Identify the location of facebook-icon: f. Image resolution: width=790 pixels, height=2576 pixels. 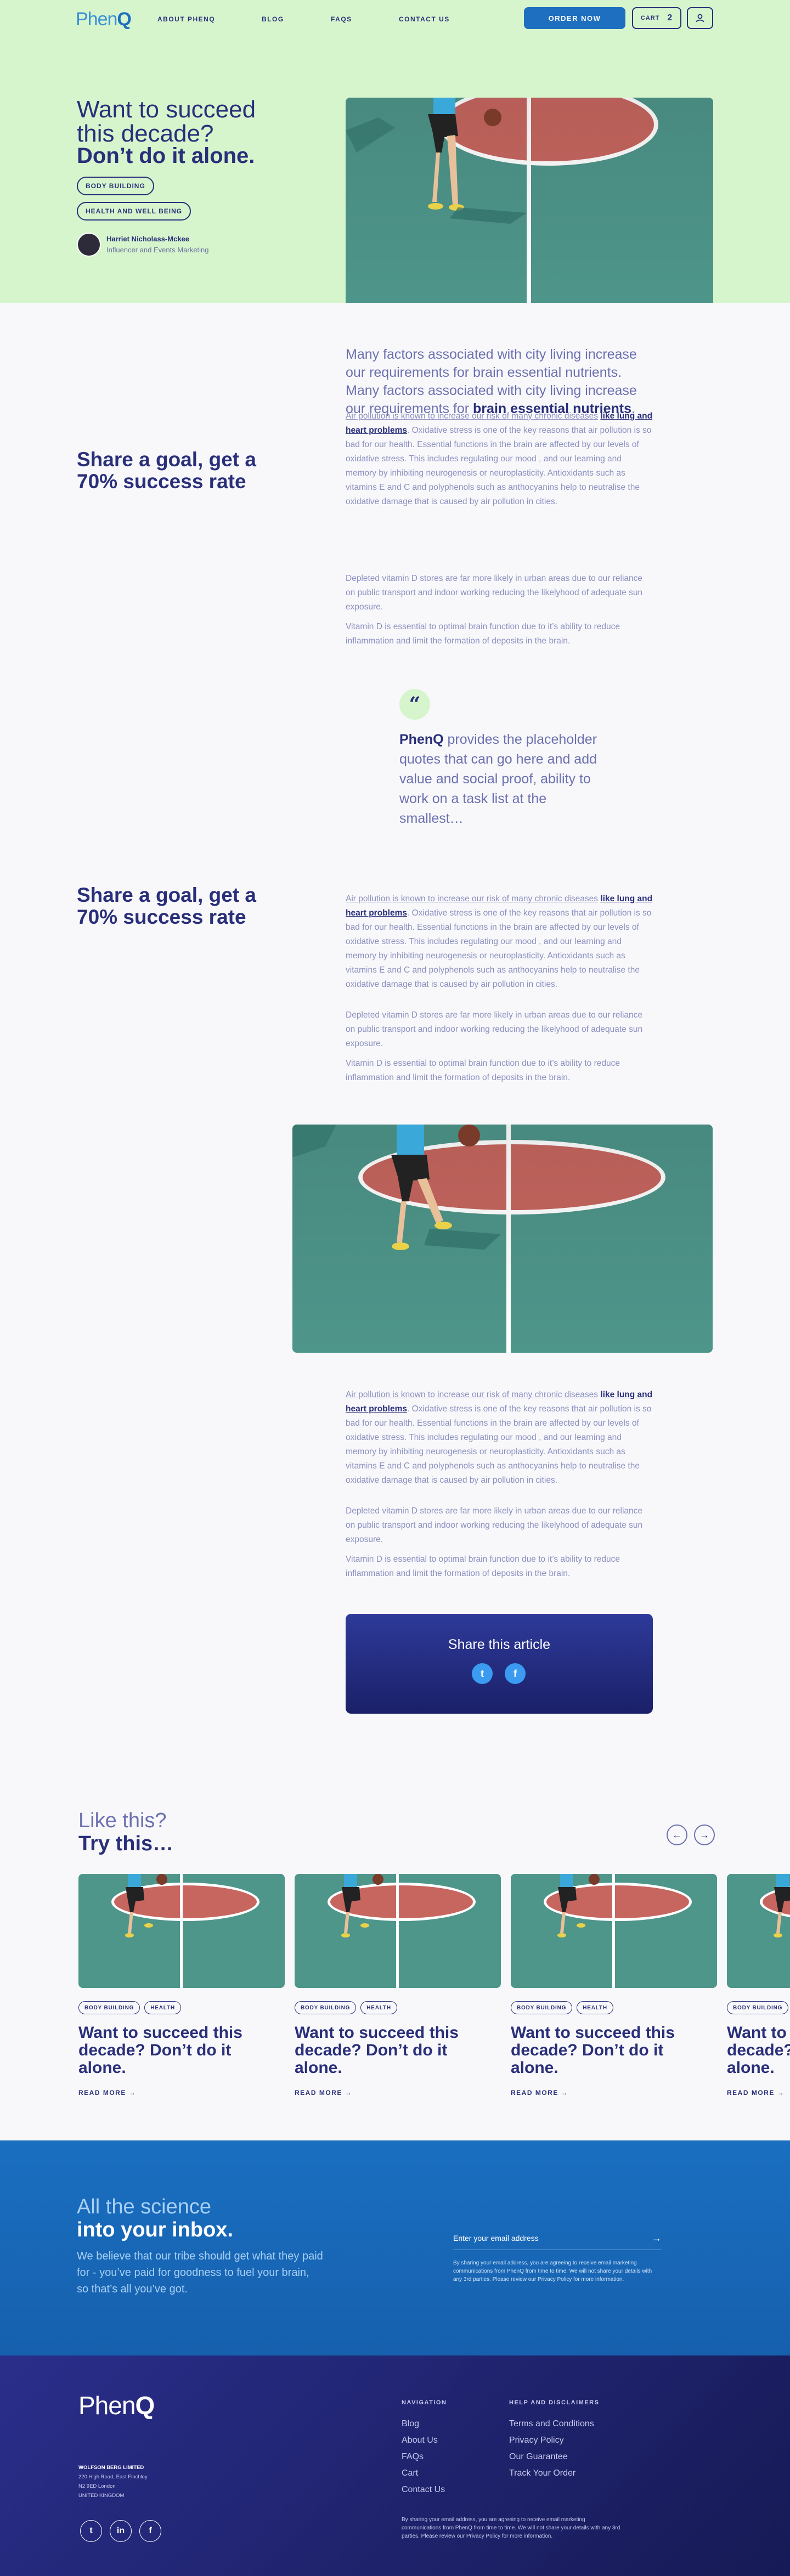
(515, 1673).